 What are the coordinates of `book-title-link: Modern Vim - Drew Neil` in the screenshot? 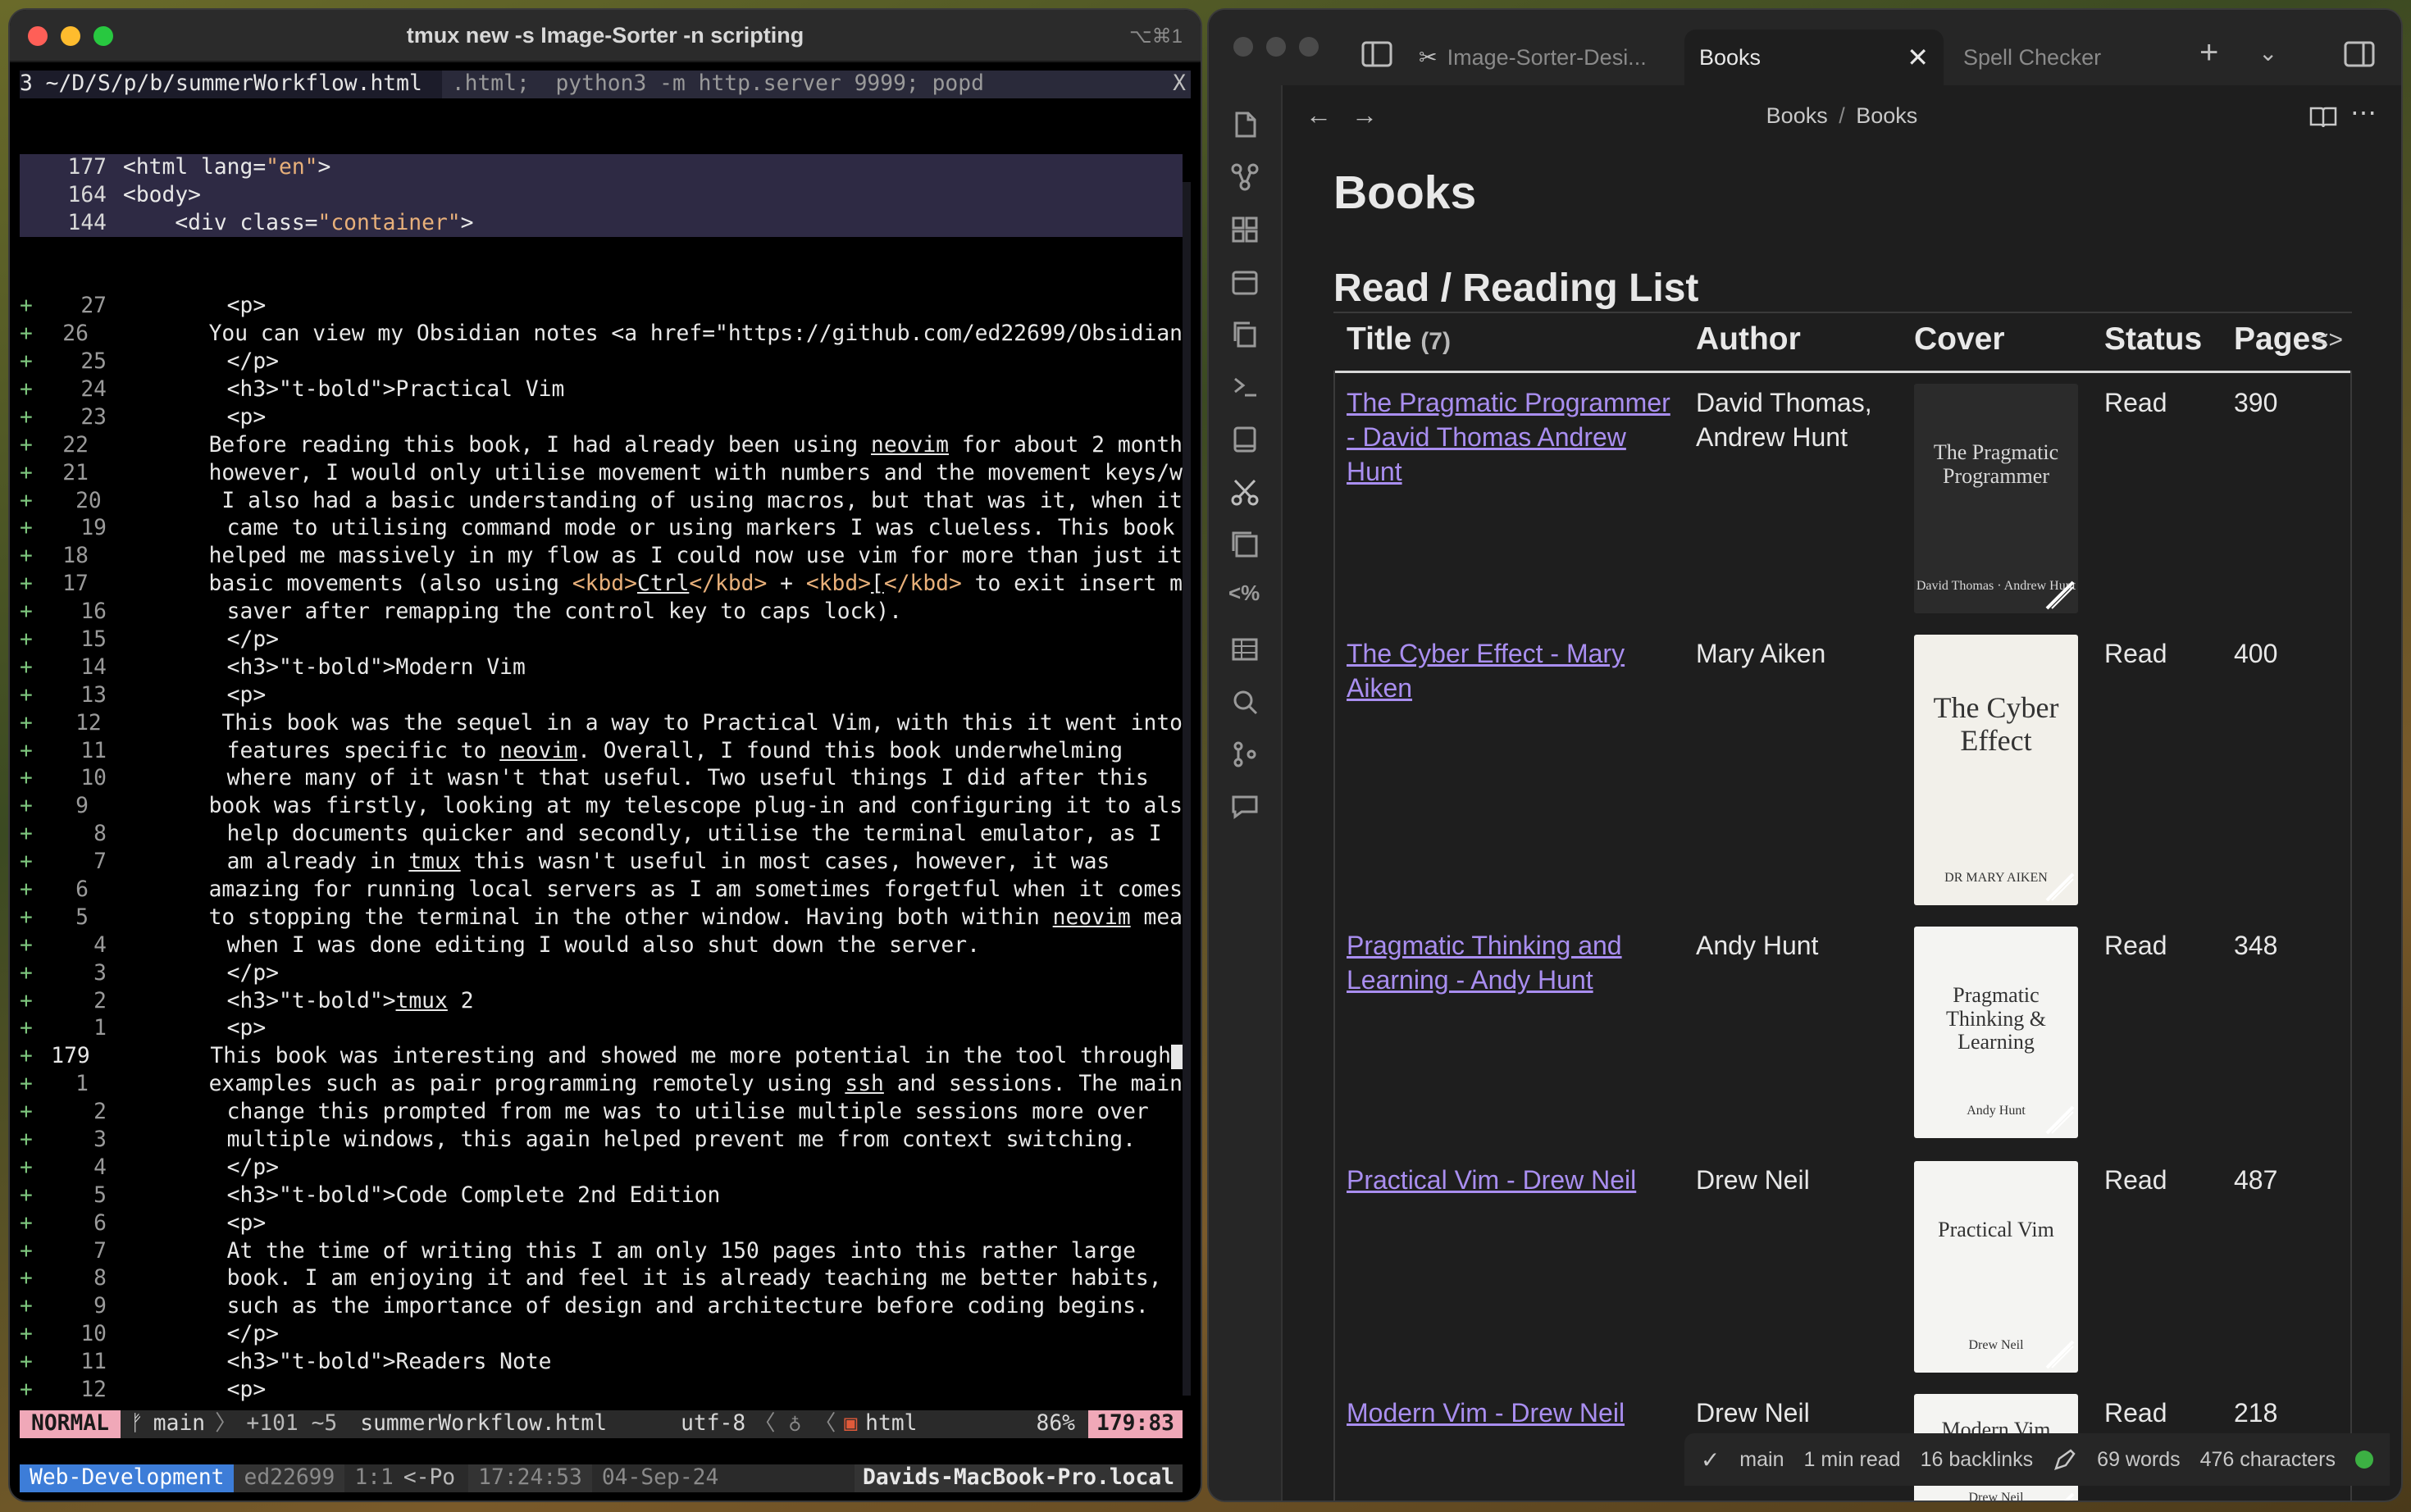 It's located at (1511, 1413).